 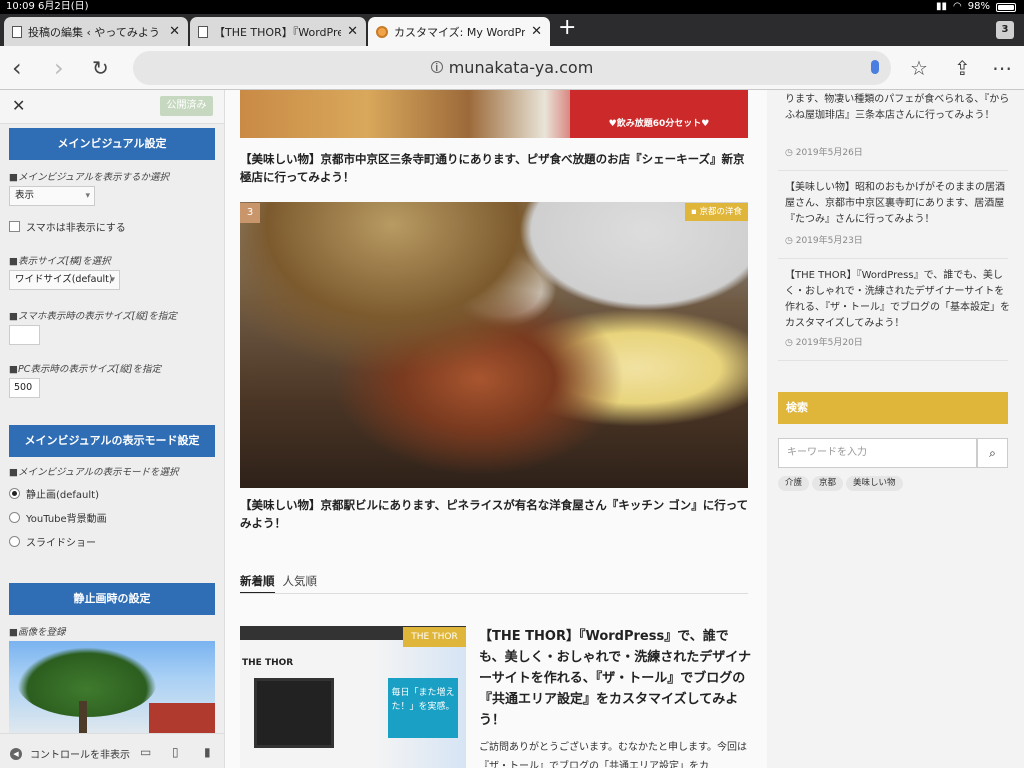 What do you see at coordinates (957, 6) in the screenshot?
I see `wifi-icon: ◠` at bounding box center [957, 6].